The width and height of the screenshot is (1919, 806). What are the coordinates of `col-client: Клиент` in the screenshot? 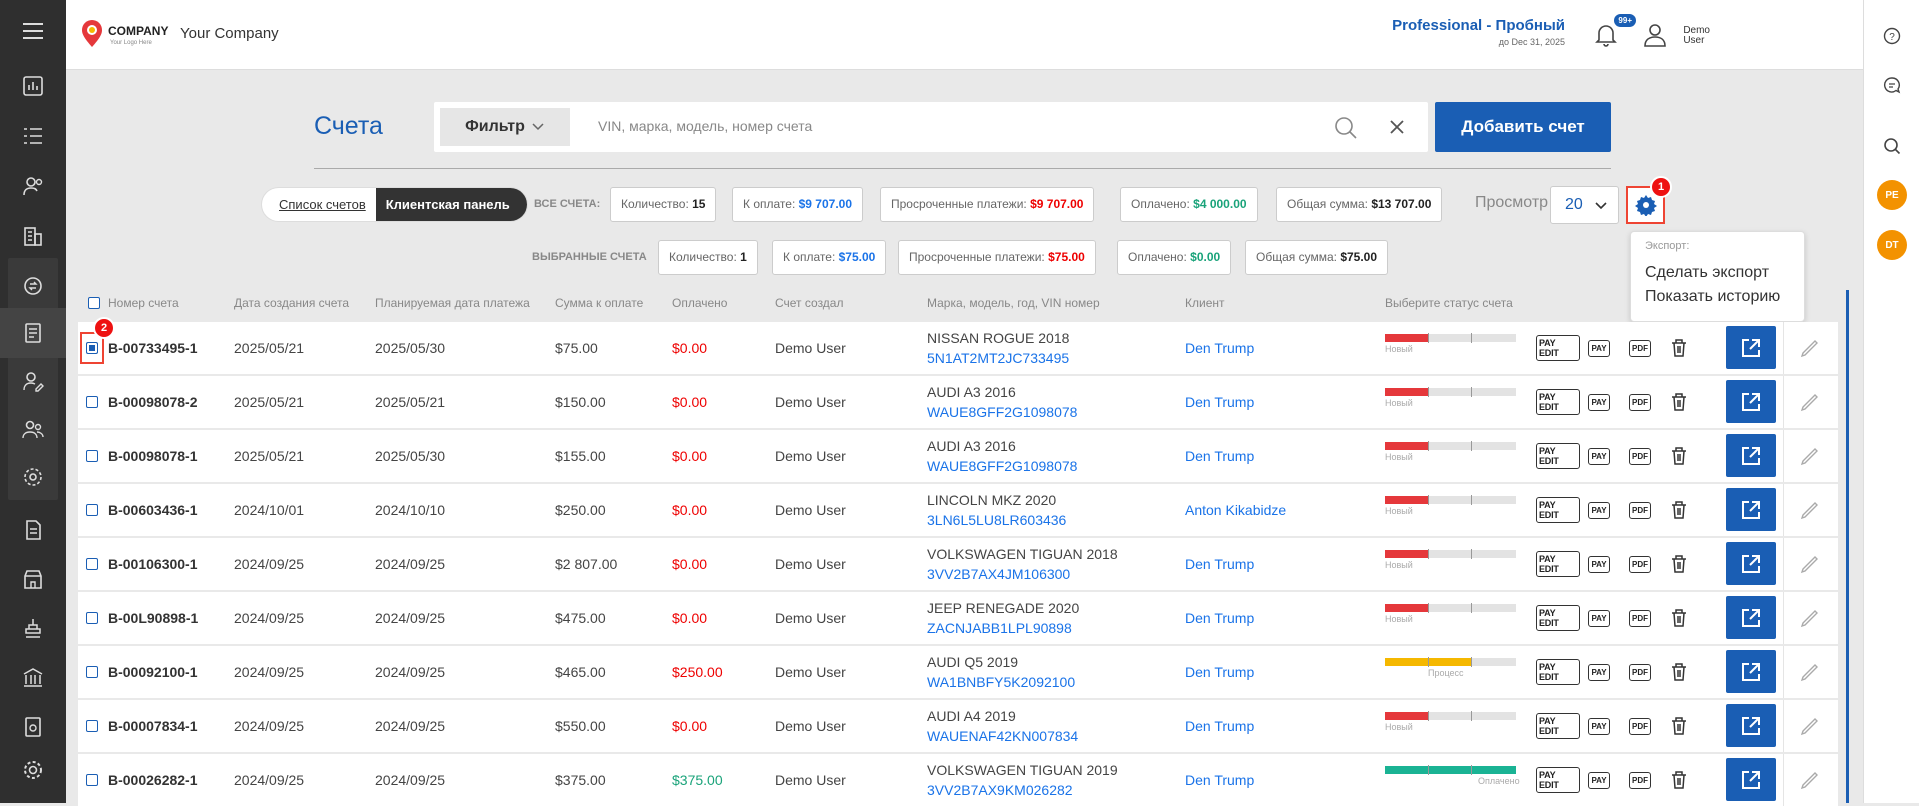 It's located at (1205, 303).